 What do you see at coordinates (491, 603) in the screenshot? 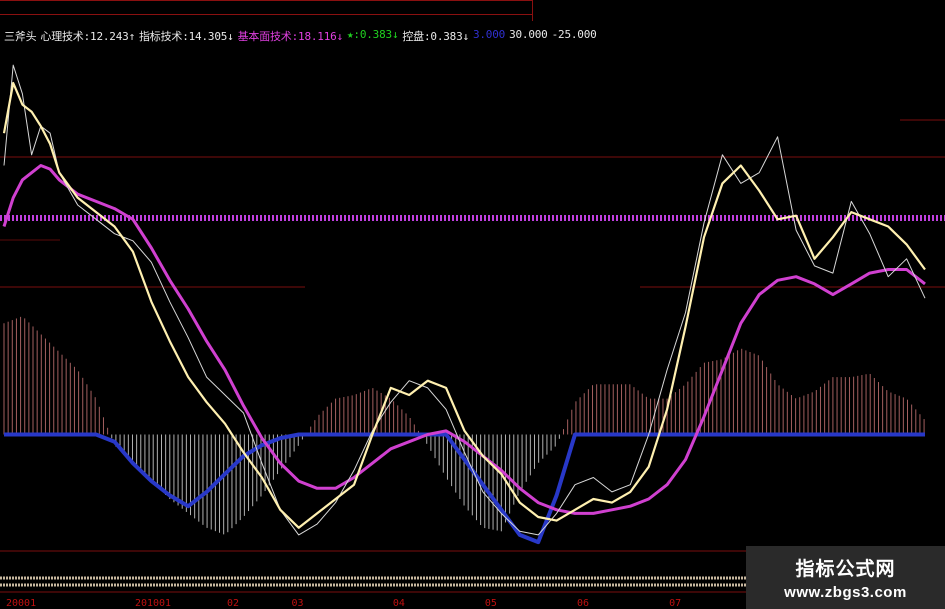
I see `x-tick-label: 05` at bounding box center [491, 603].